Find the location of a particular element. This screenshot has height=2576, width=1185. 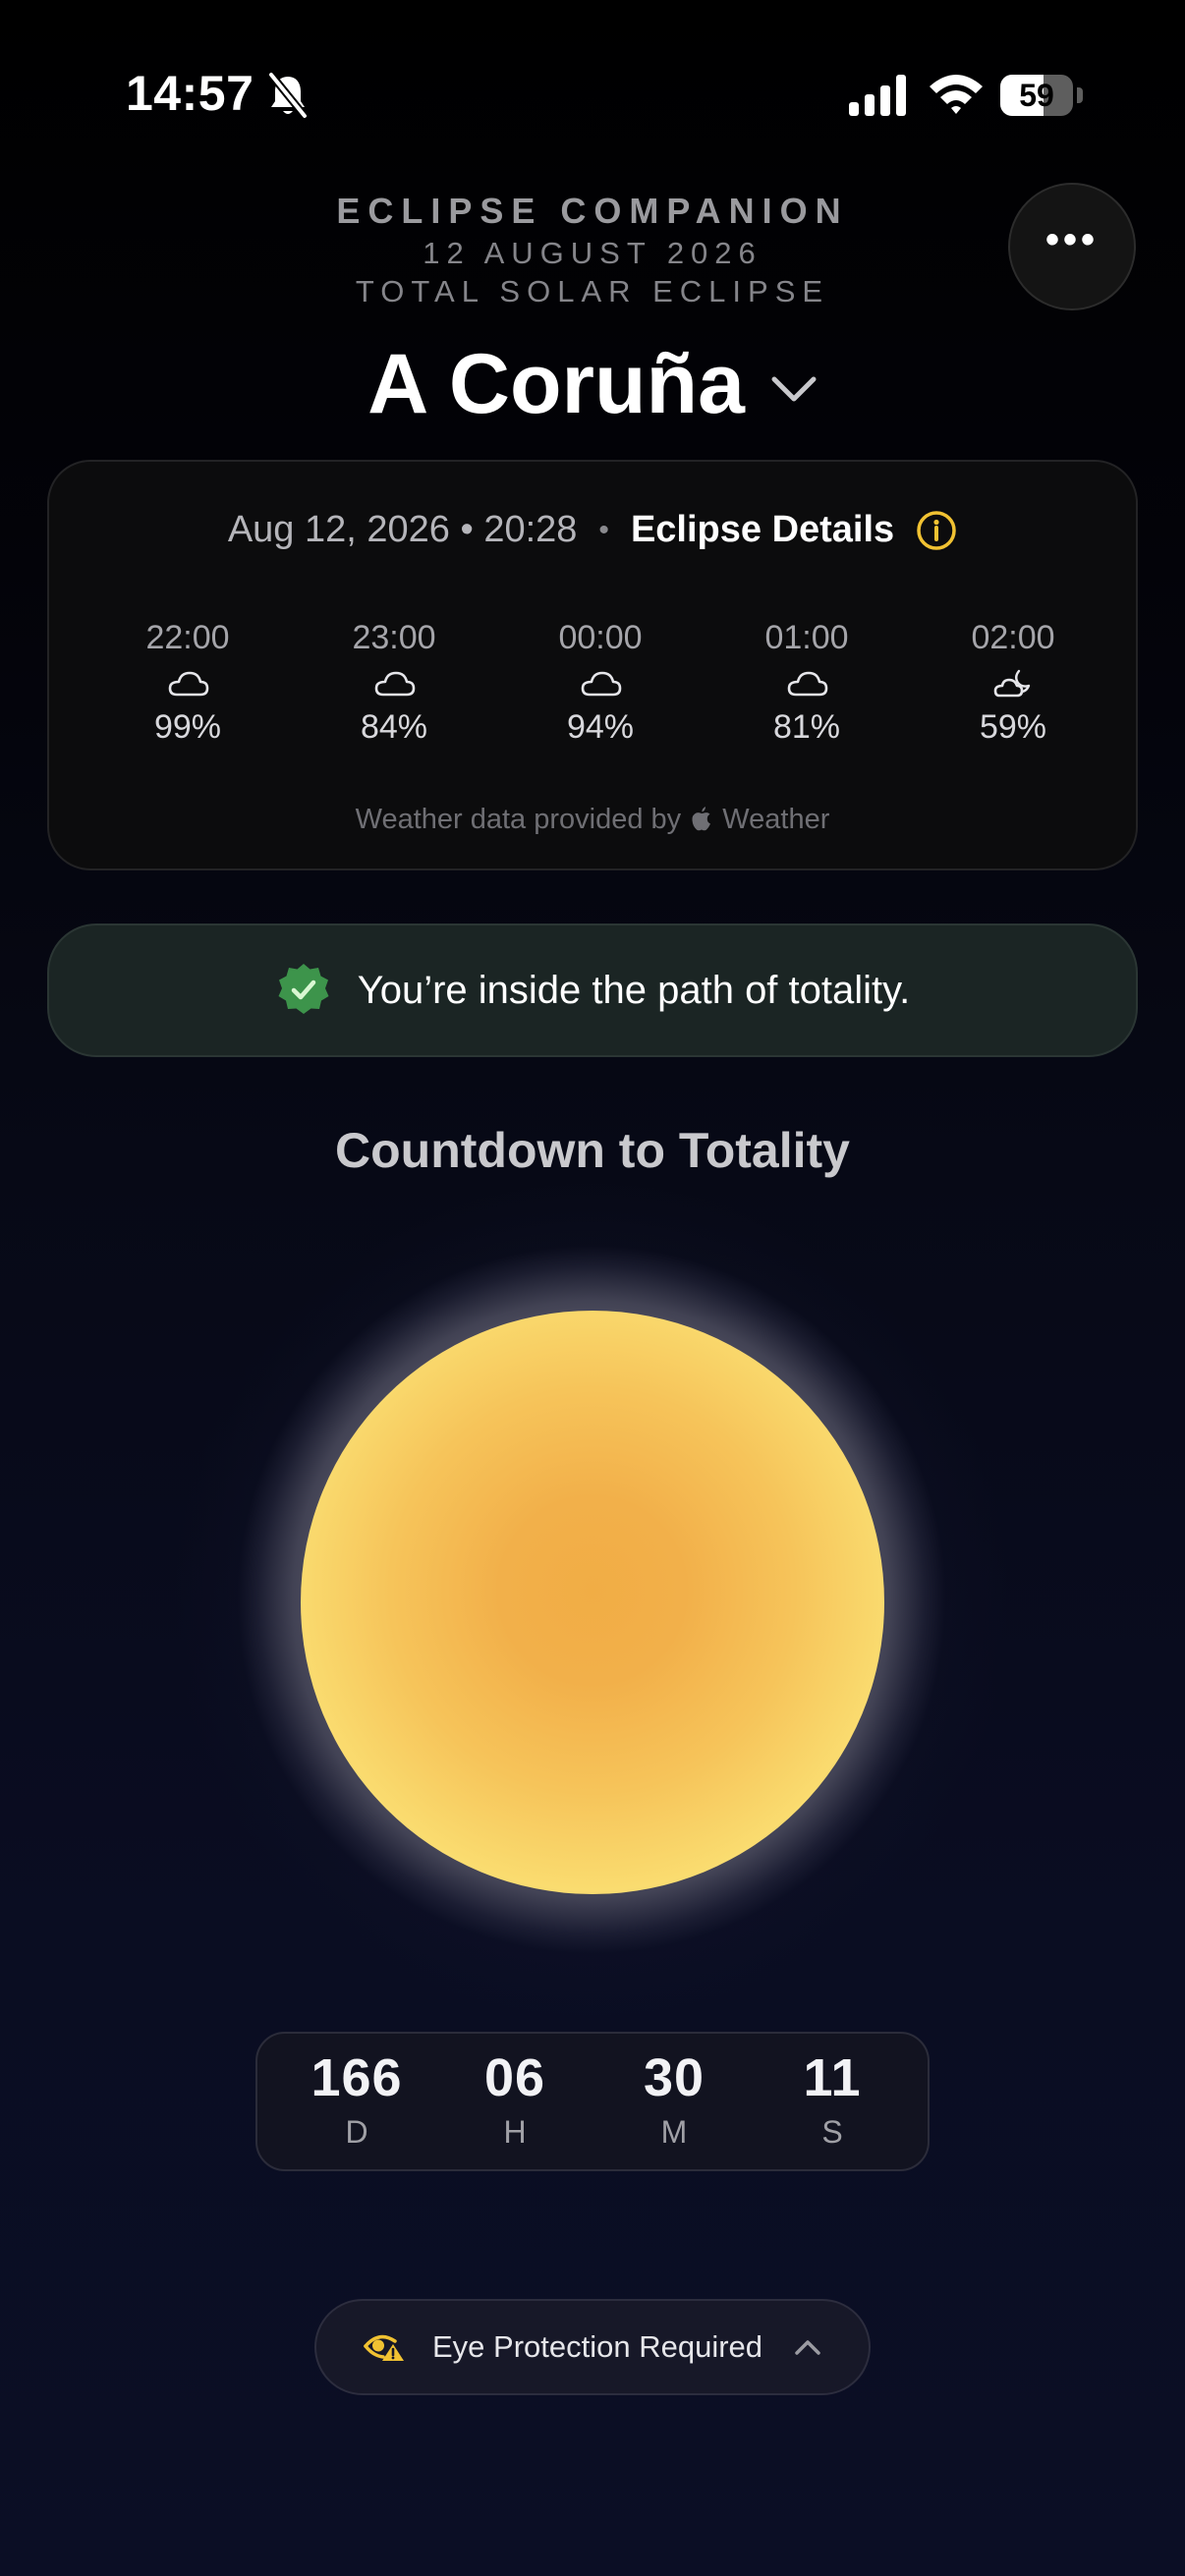

eclipse-date: 12 AUGUST 2026 is located at coordinates (592, 253).